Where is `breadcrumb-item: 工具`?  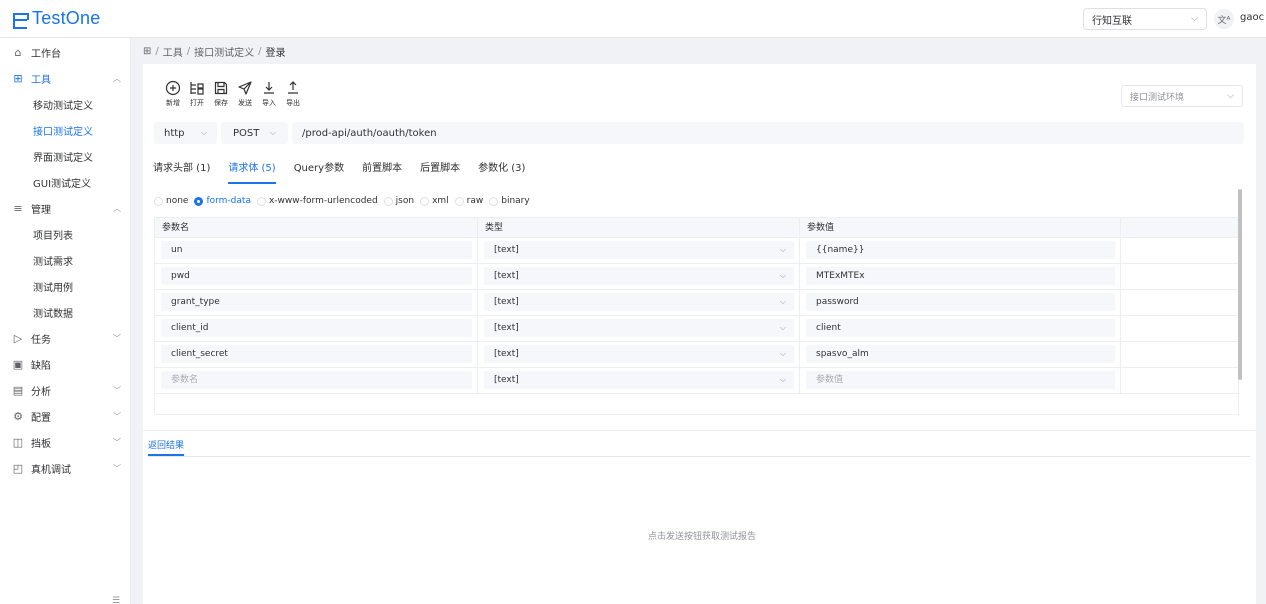 breadcrumb-item: 工具 is located at coordinates (173, 51).